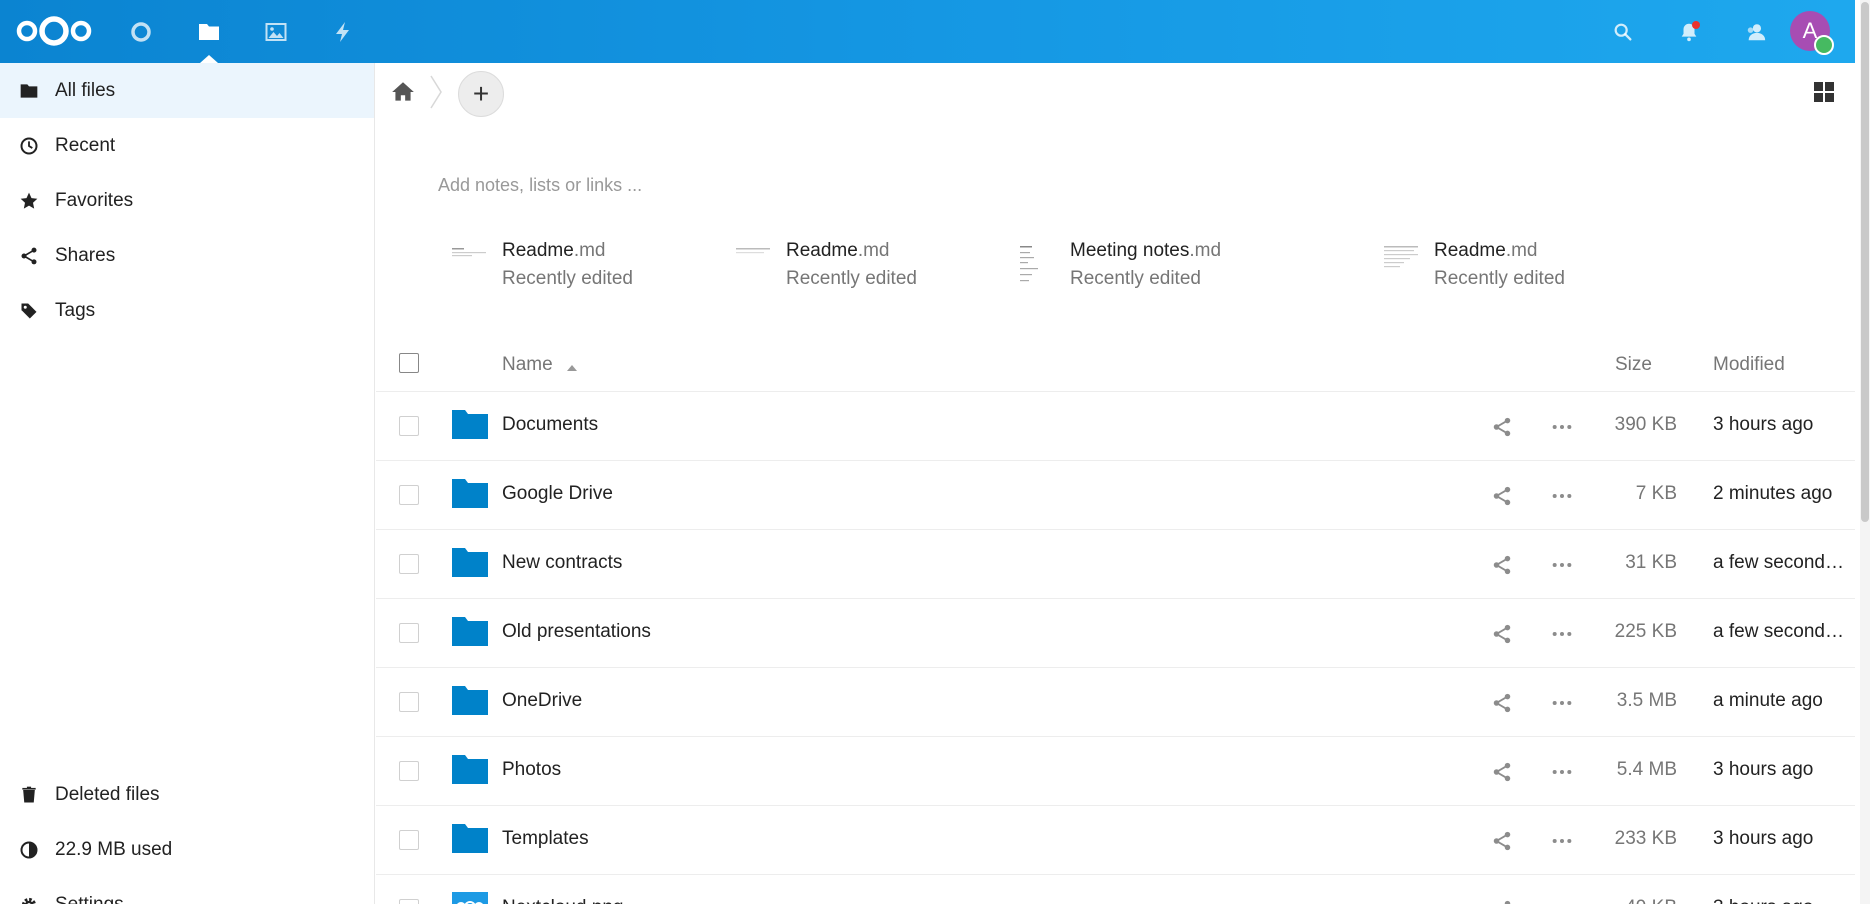 The height and width of the screenshot is (904, 1870). What do you see at coordinates (187, 794) in the screenshot?
I see `sidebar-item-deleted-files: Deleted files` at bounding box center [187, 794].